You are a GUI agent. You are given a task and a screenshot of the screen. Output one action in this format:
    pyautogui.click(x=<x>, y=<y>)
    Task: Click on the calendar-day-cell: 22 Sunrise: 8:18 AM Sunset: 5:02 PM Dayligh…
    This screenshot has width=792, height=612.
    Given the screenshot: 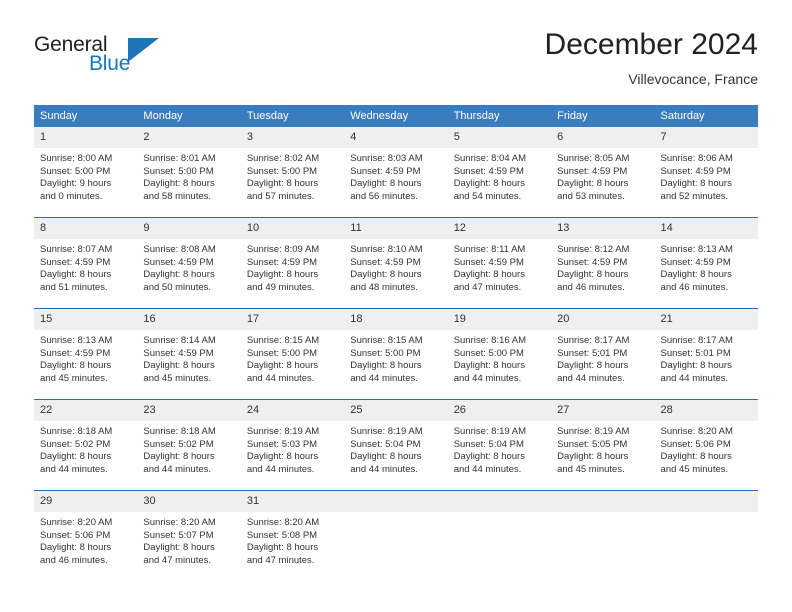 What is the action you would take?
    pyautogui.click(x=86, y=445)
    